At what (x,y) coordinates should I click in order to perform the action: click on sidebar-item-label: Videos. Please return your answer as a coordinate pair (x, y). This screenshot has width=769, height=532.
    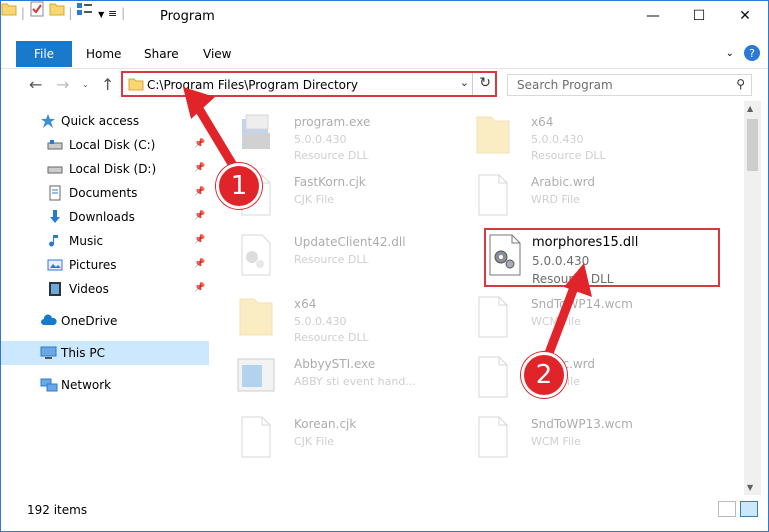
    Looking at the image, I should click on (89, 289).